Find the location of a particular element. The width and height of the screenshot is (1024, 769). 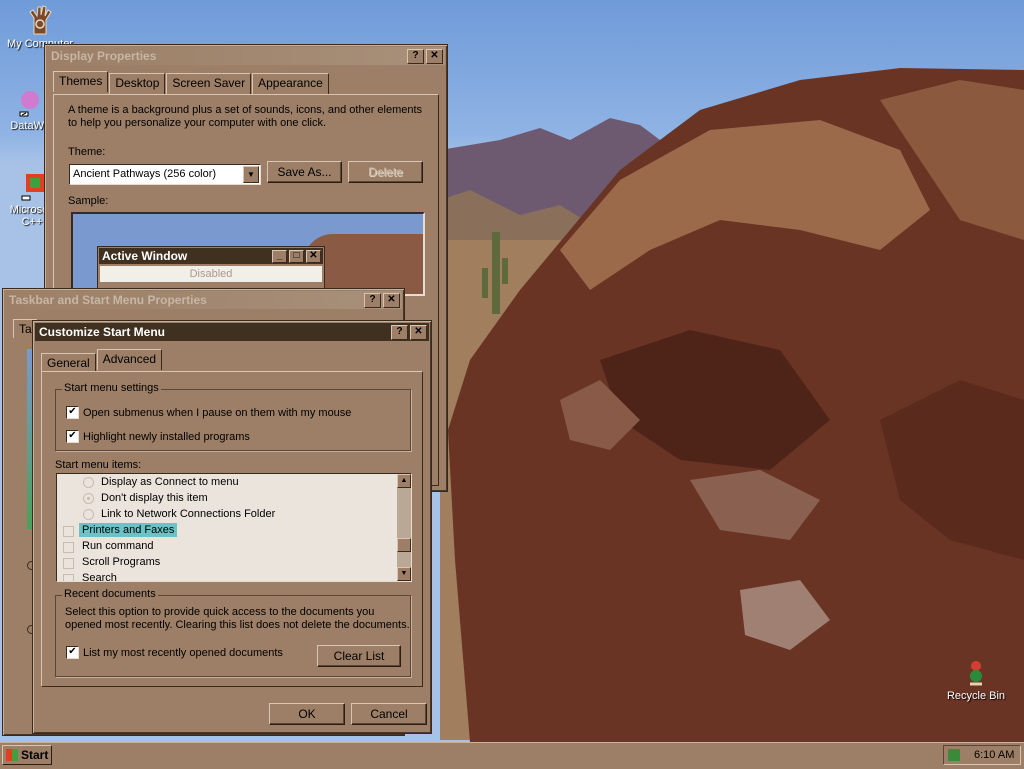

theme-dropdown: Ancient Pathways (256 color) ▼ is located at coordinates (165, 174).